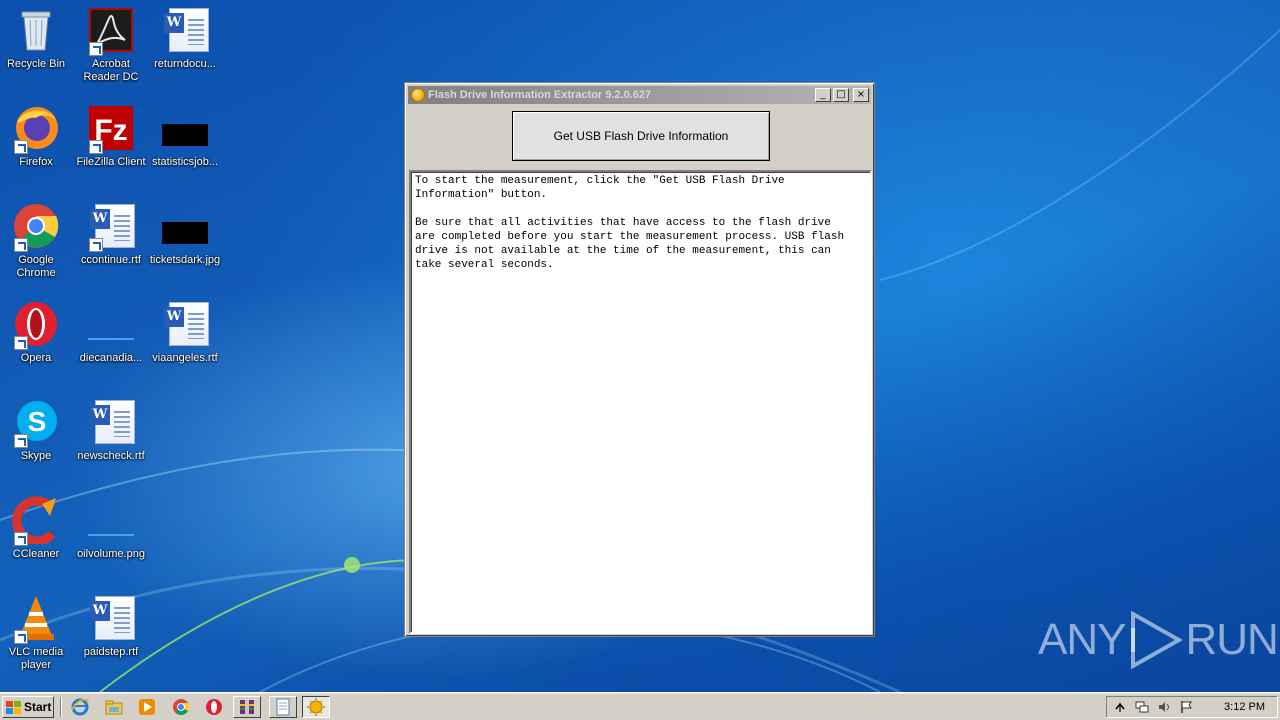 This screenshot has width=1280, height=720. What do you see at coordinates (36, 162) in the screenshot?
I see `desktop-icon-label: Firefox` at bounding box center [36, 162].